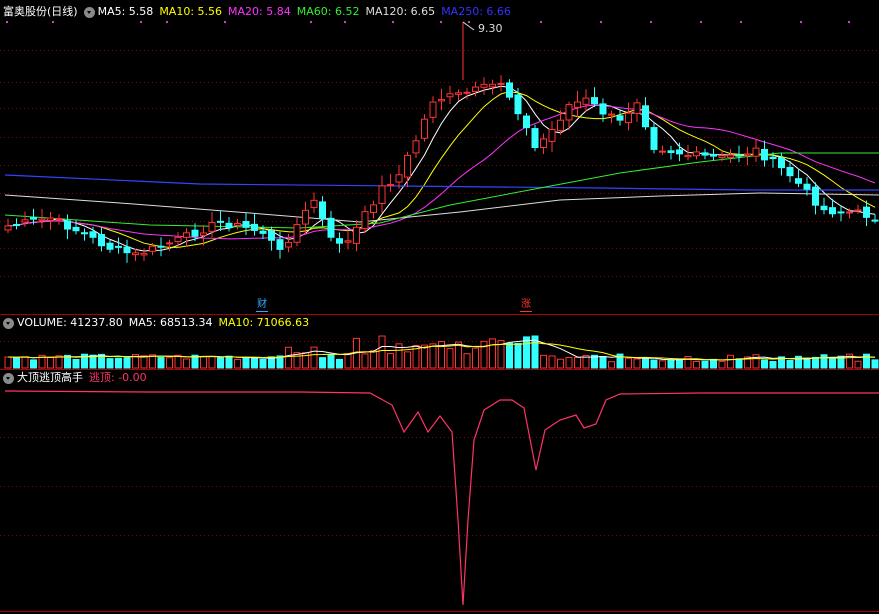 This screenshot has width=879, height=614. What do you see at coordinates (125, 11) in the screenshot?
I see `ma-label-0: MA5: 5.58` at bounding box center [125, 11].